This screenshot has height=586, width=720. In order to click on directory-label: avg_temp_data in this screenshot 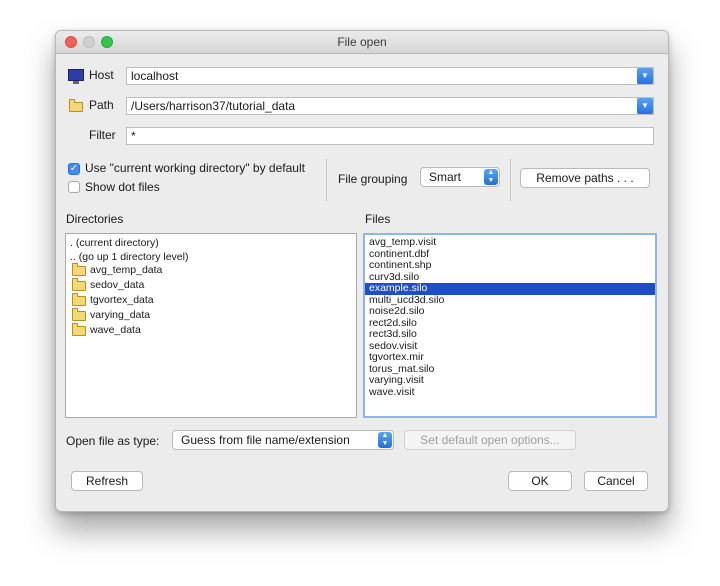, I will do `click(126, 270)`.